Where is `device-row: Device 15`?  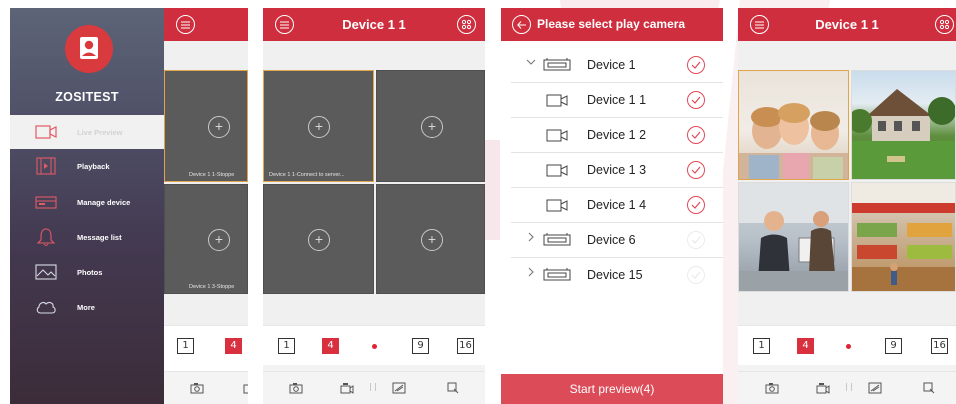
device-row: Device 15 is located at coordinates (612, 275).